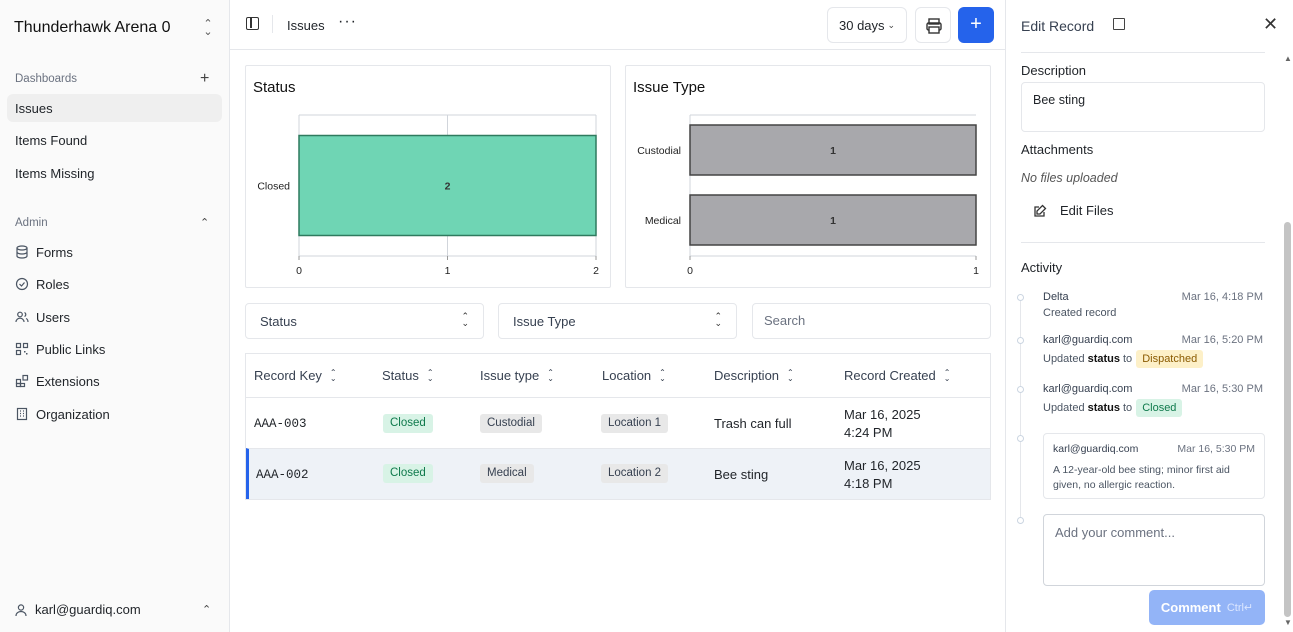 This screenshot has height=632, width=1293. I want to click on chevron-down-icon: ⌄, so click(891, 24).